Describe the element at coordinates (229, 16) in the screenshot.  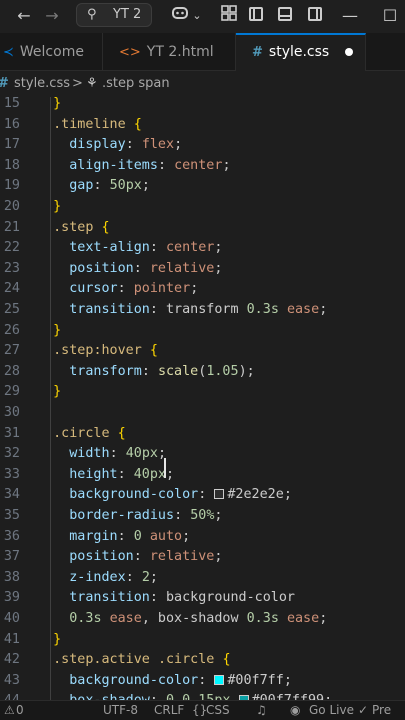
I see `customize-layout-icon` at that location.